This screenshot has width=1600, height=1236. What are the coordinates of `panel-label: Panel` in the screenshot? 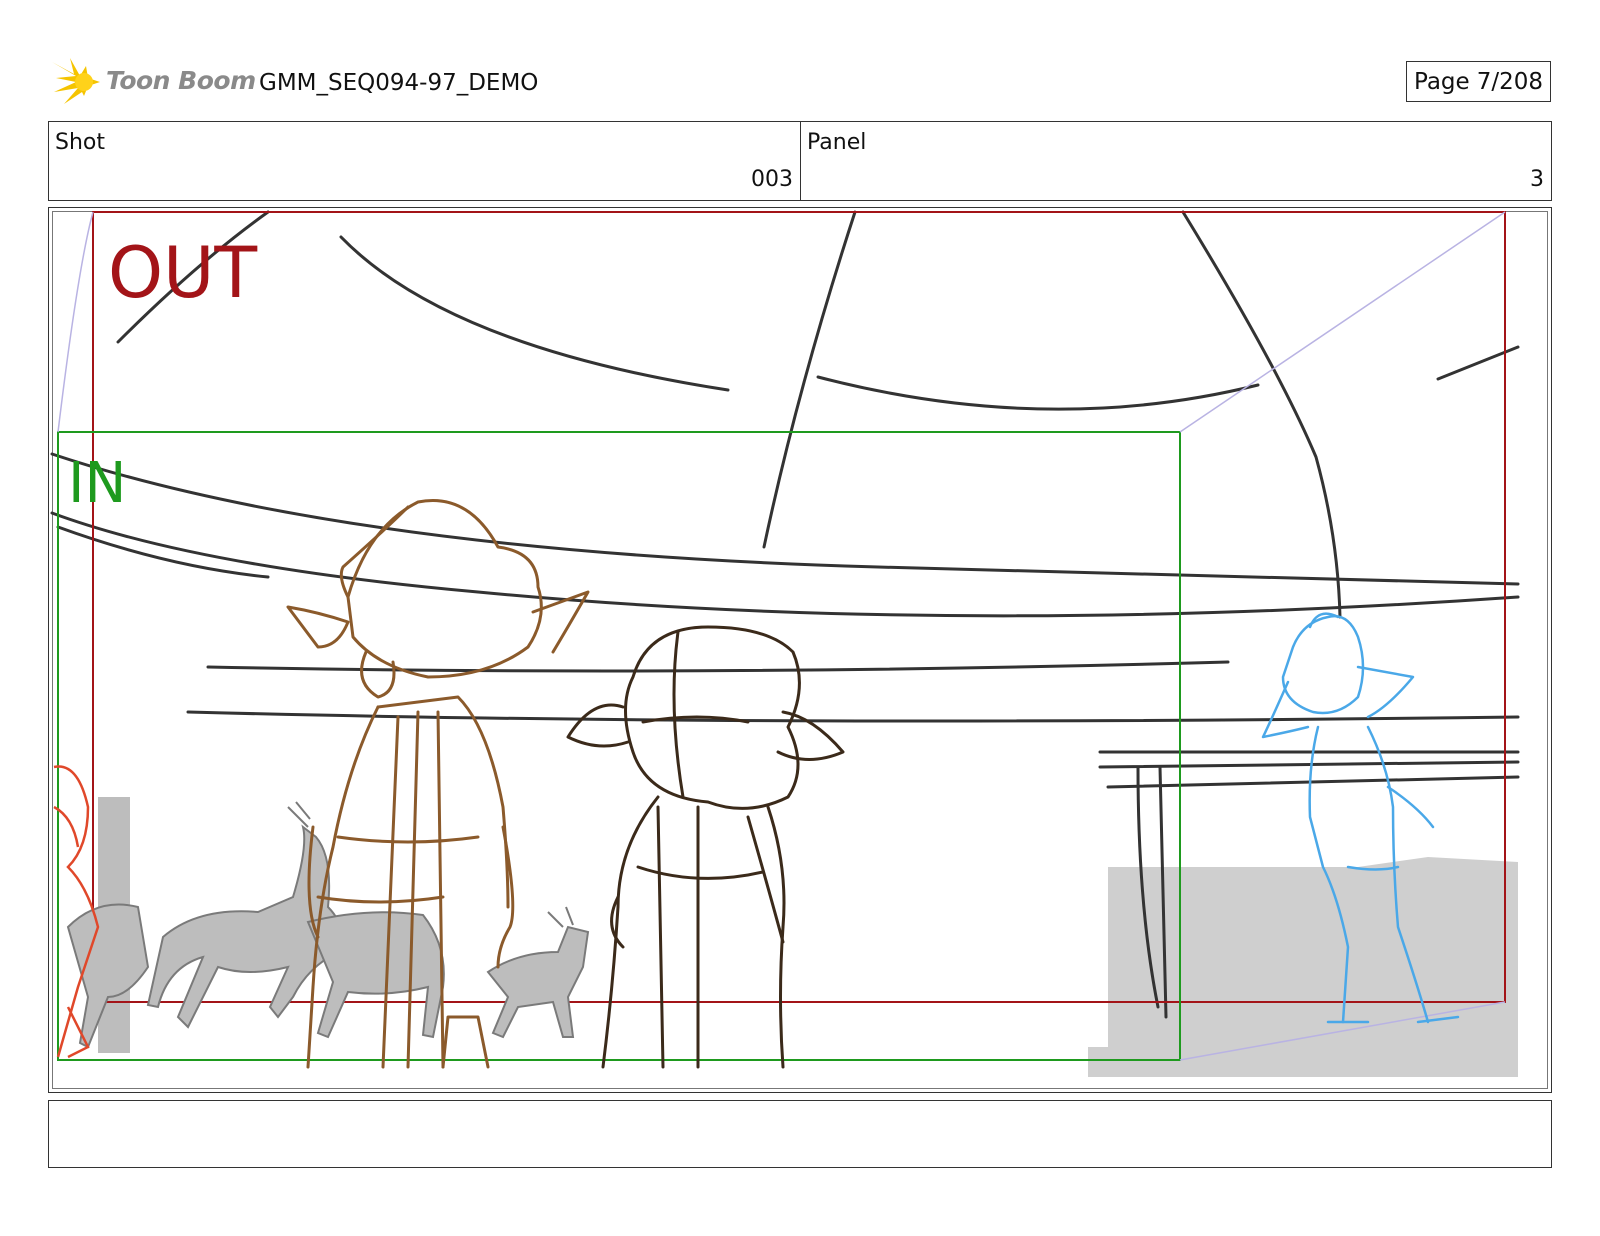 It's located at (837, 142).